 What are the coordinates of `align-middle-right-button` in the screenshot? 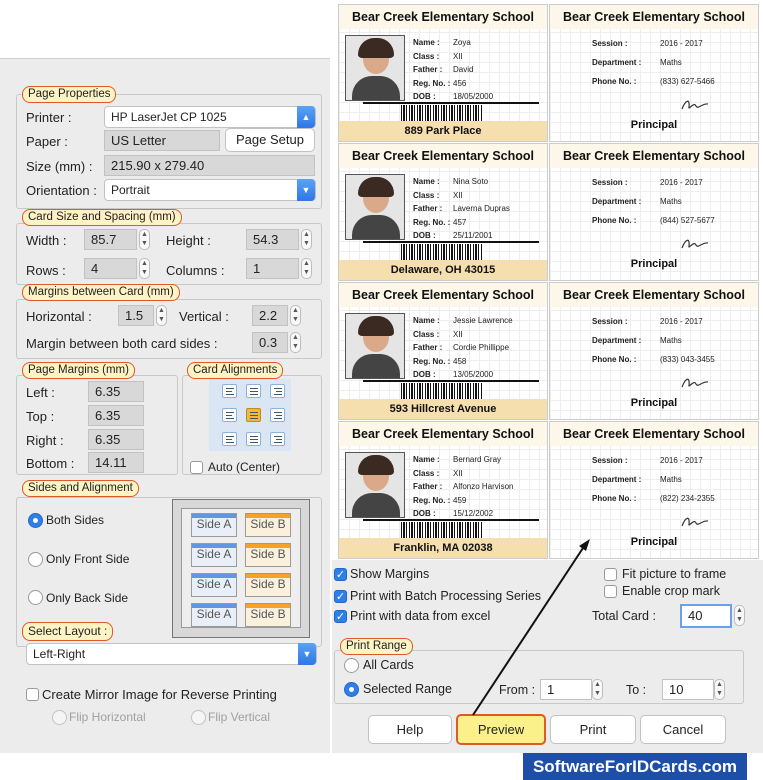 It's located at (277, 415).